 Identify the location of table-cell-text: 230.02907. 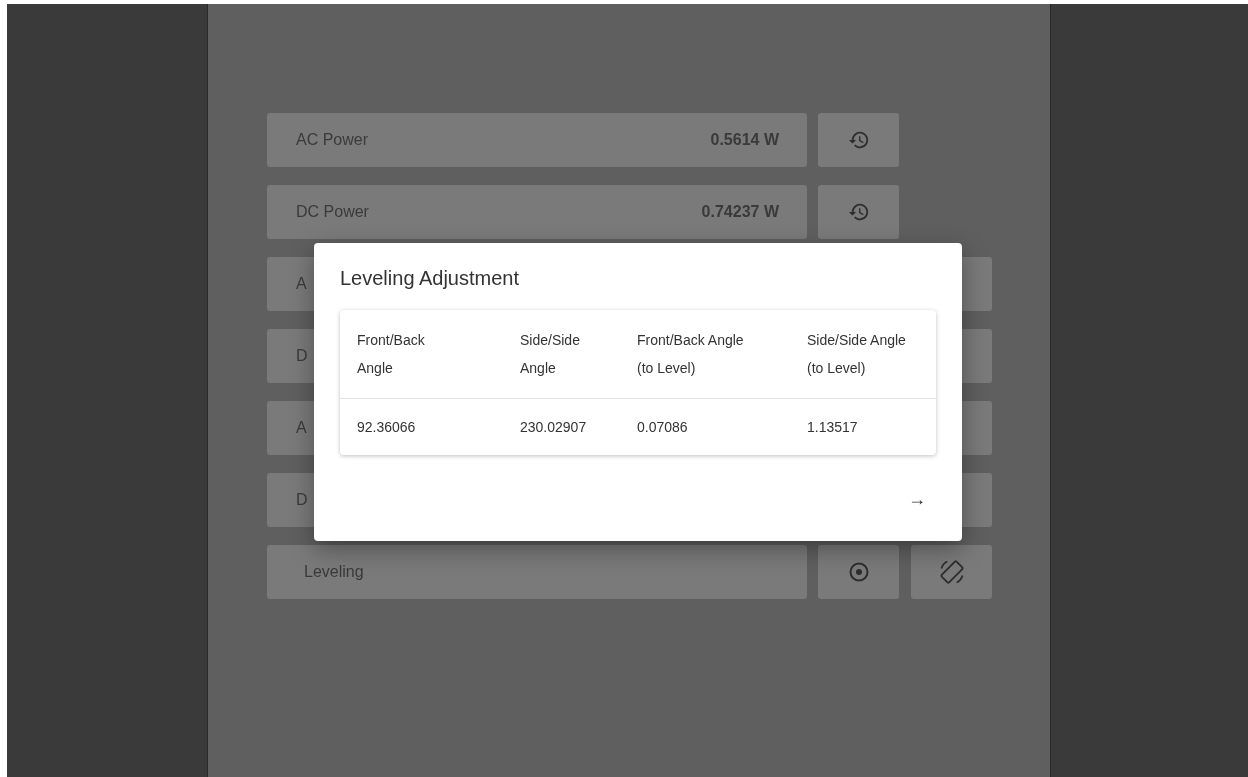
(553, 427).